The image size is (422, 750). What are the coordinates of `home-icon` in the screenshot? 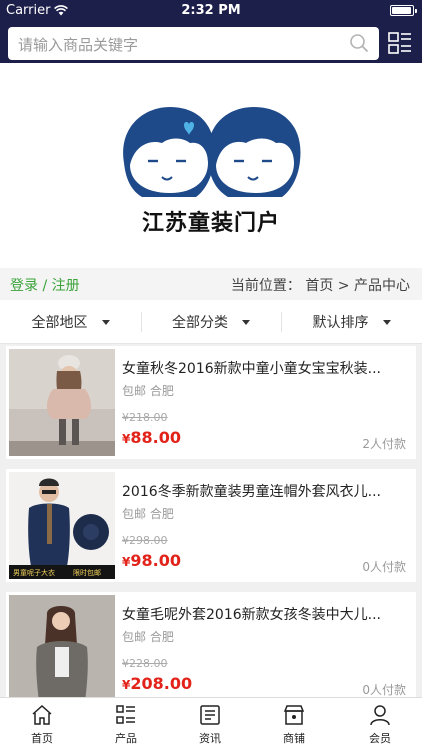 It's located at (42, 714).